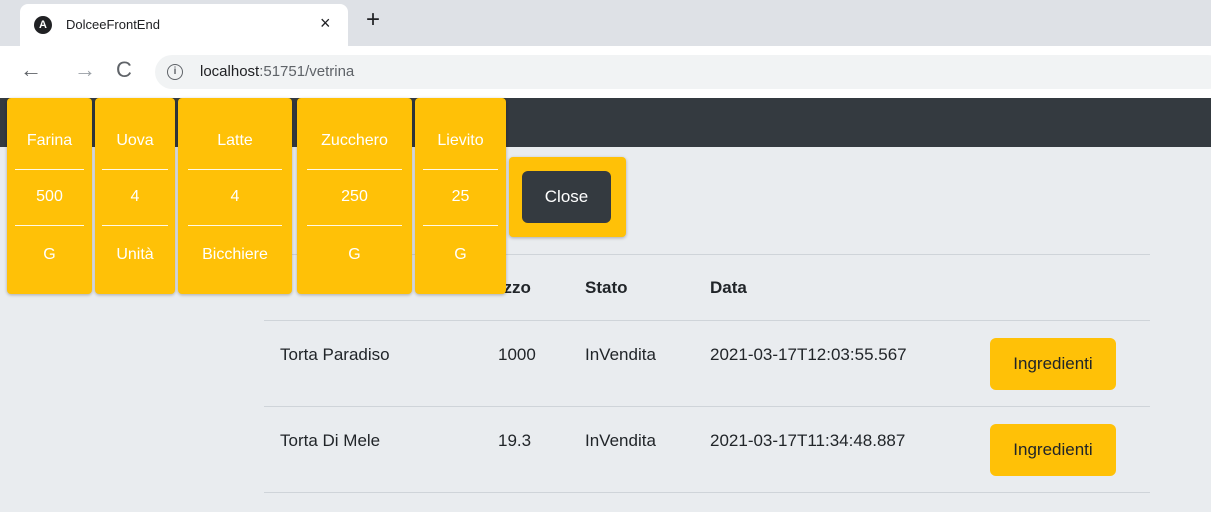  I want to click on tab-close-icon: ×, so click(325, 23).